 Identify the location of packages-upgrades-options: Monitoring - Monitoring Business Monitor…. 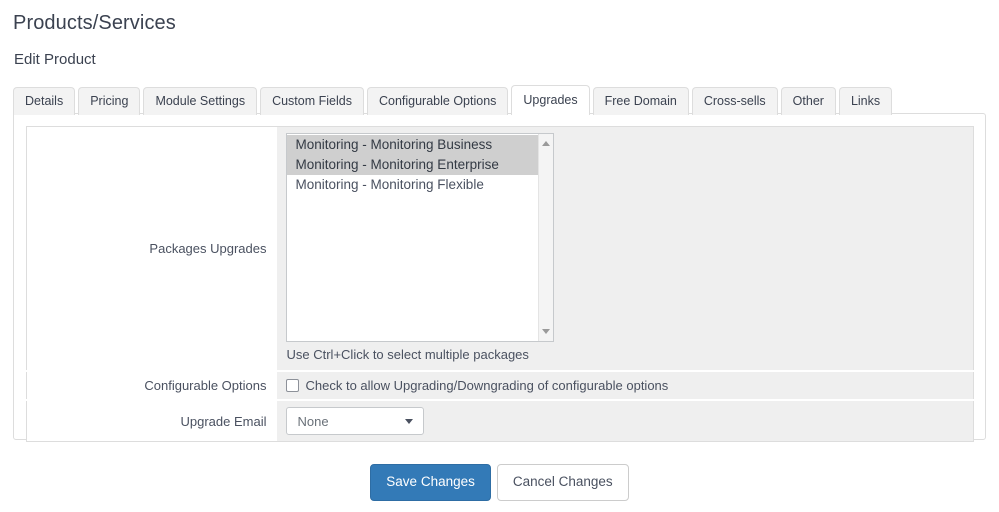
(412, 164).